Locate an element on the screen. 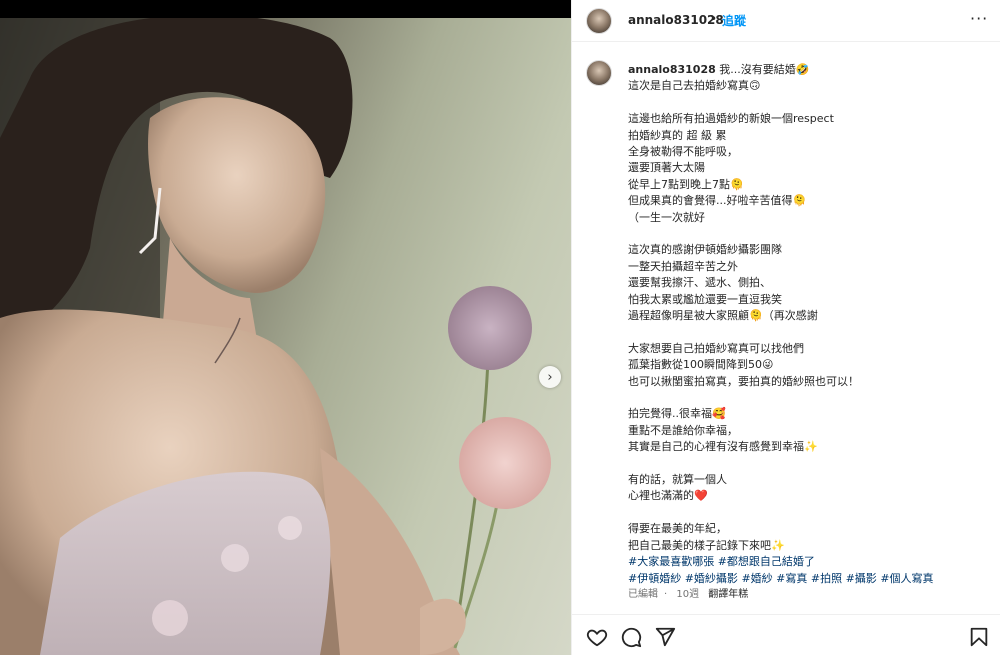 Image resolution: width=1000 pixels, height=655 pixels. caption-line-text: 一整天拍攝超辛苦之外 is located at coordinates (683, 266).